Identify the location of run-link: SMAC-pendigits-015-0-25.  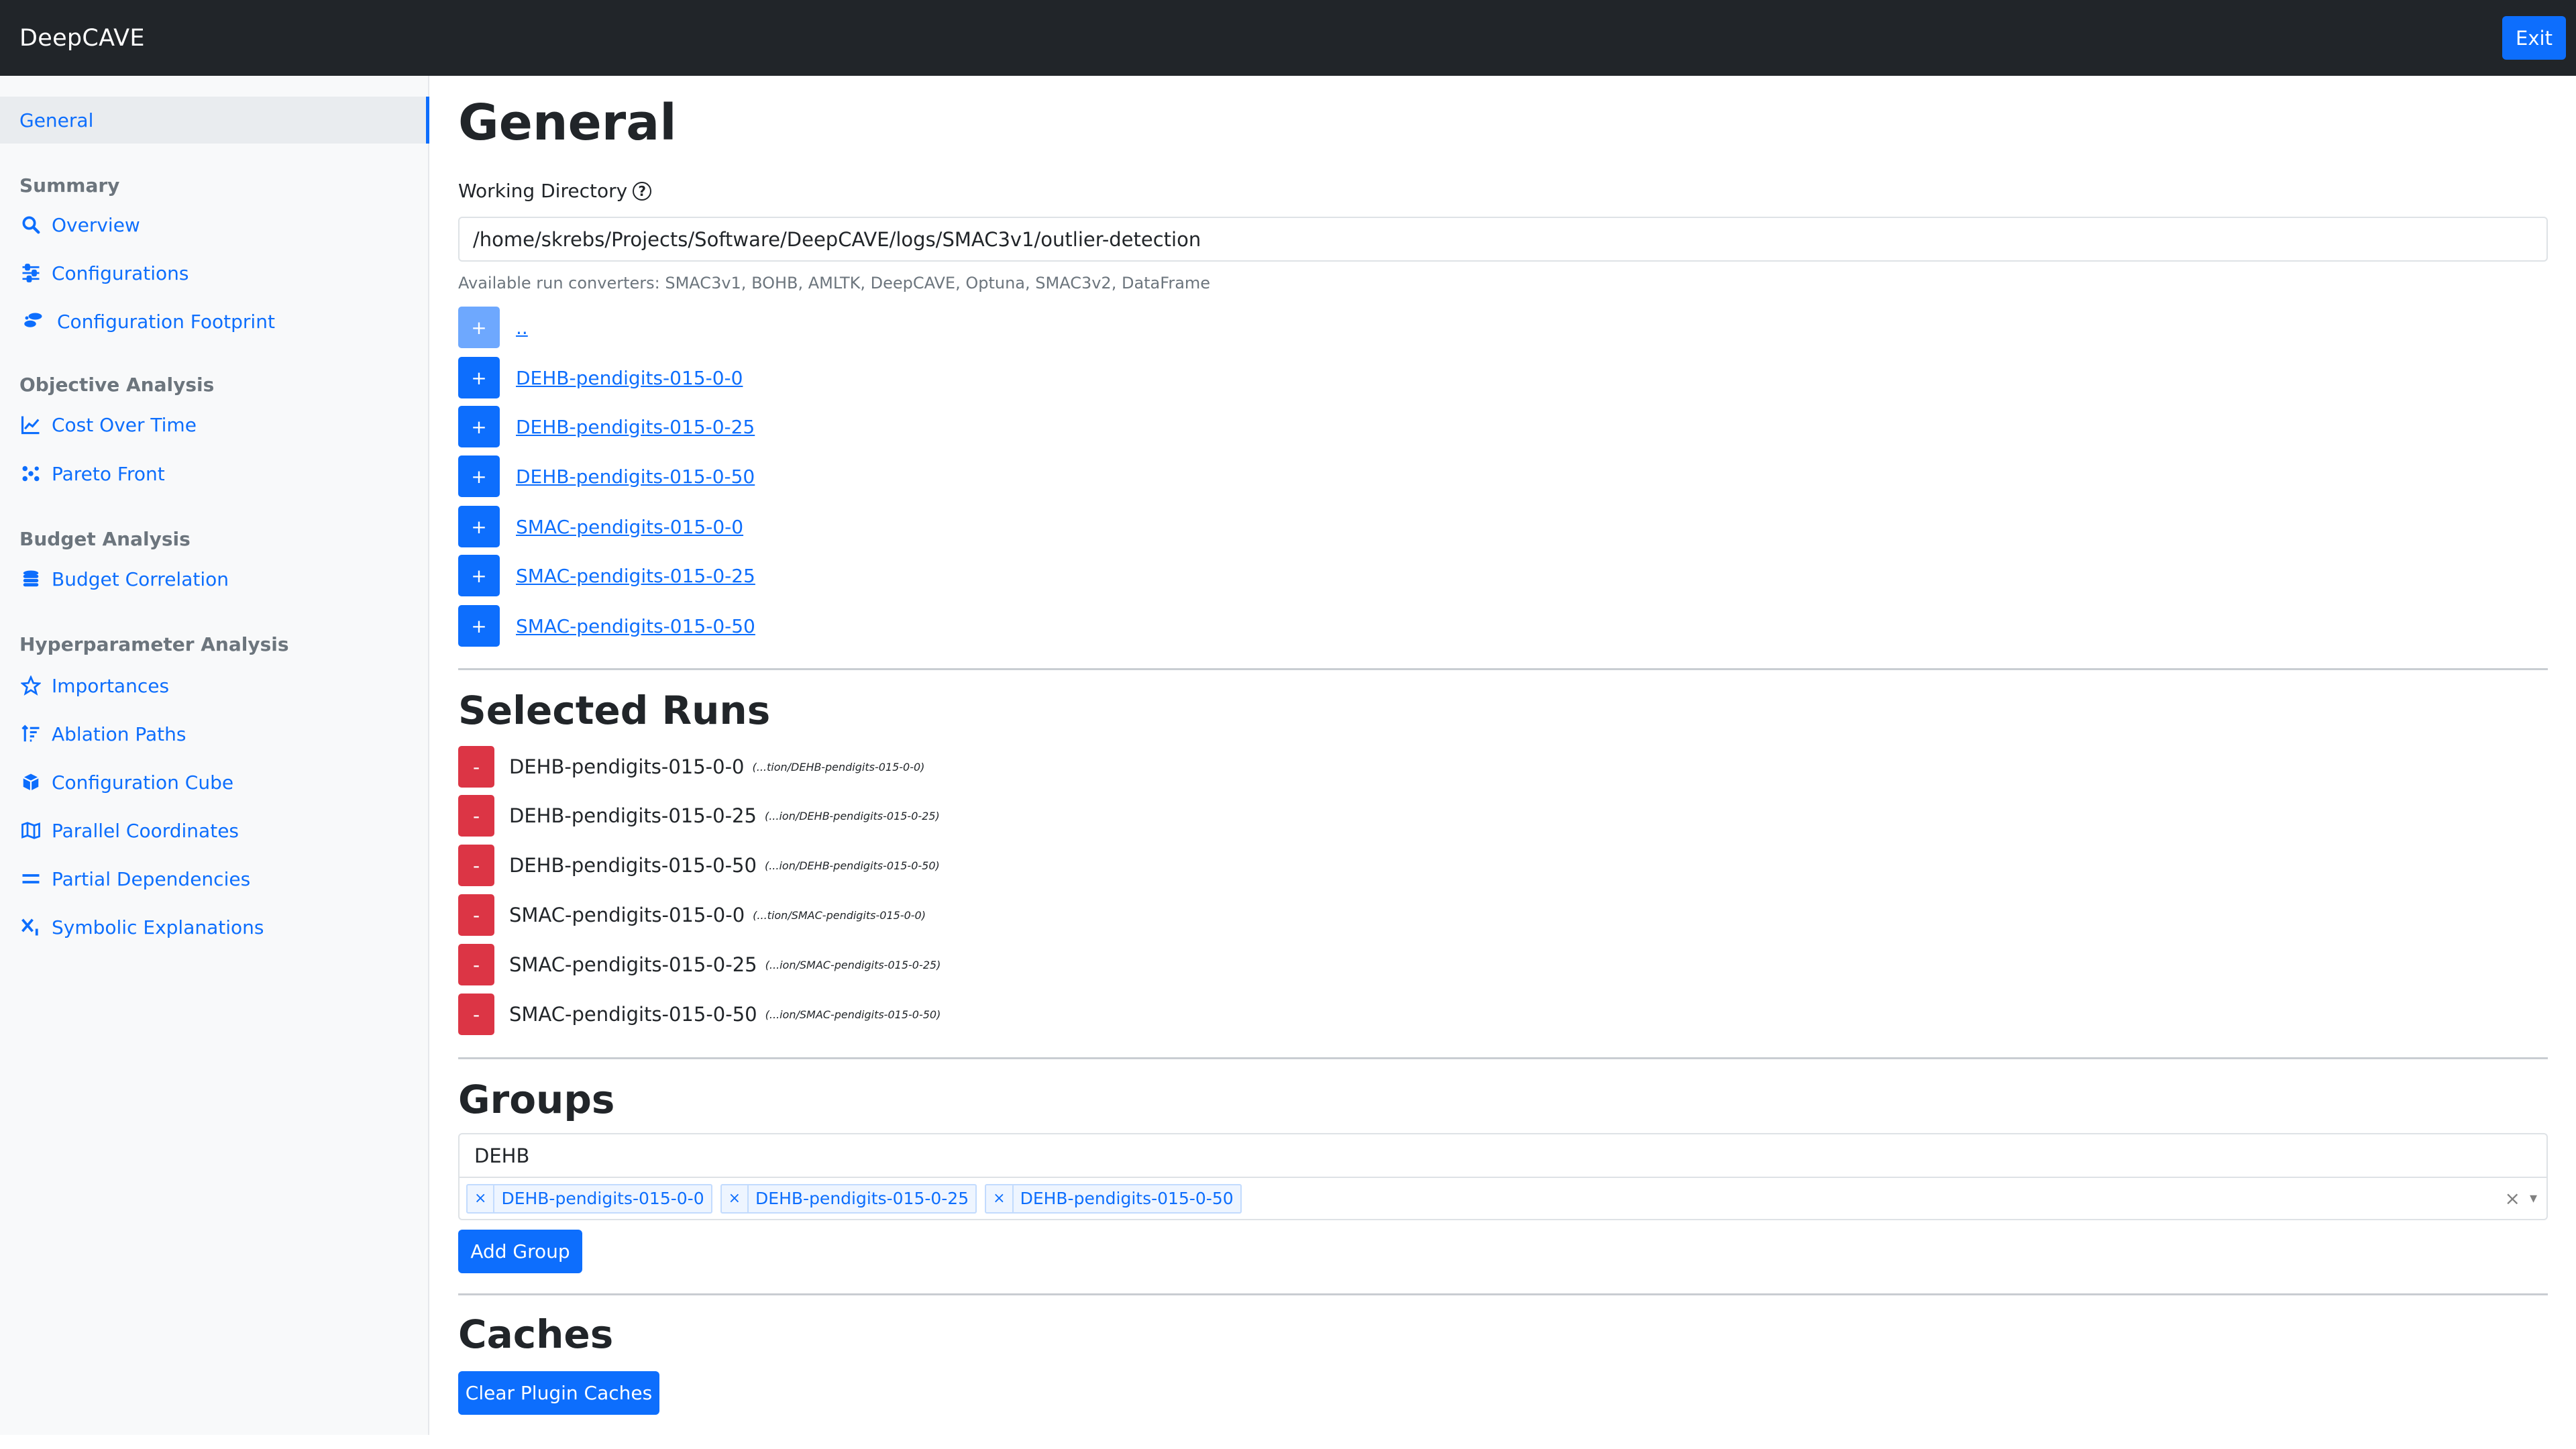
(635, 576).